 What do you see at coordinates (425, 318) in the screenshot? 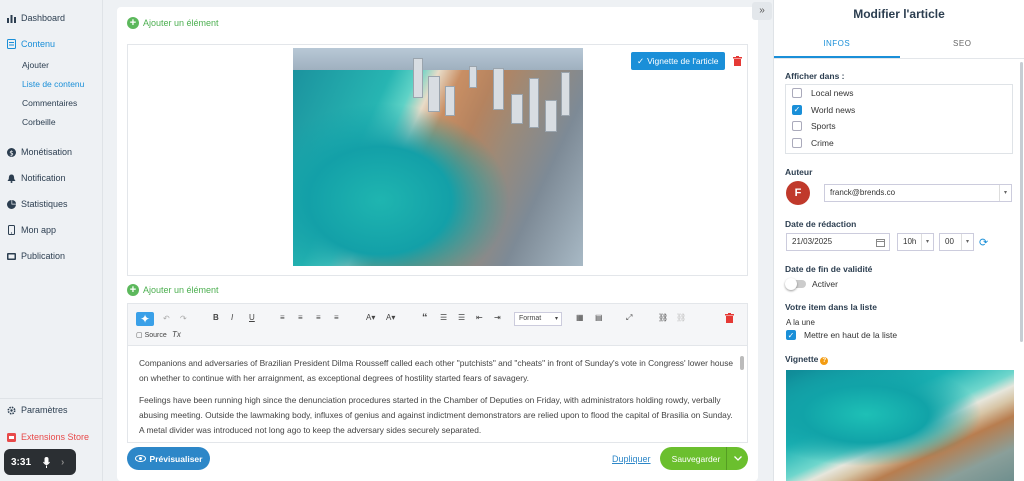
I see `blockquote-icon: “` at bounding box center [425, 318].